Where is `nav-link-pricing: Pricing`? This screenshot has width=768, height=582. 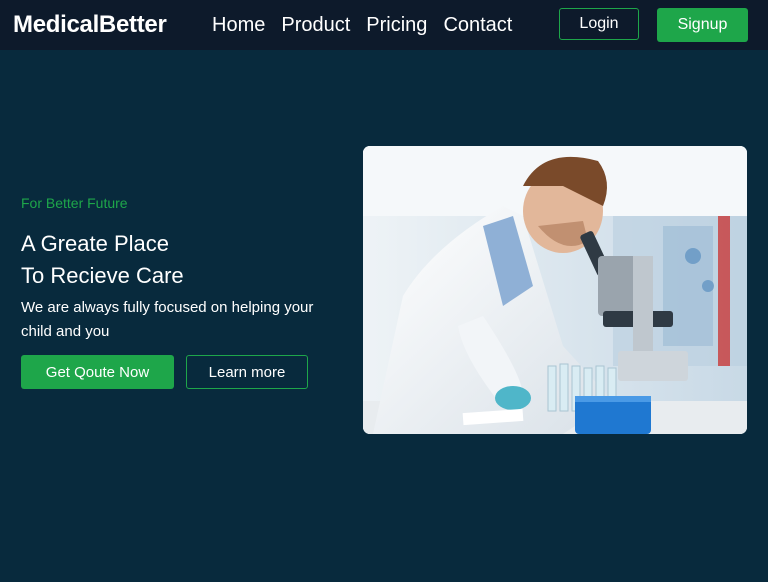
nav-link-pricing: Pricing is located at coordinates (396, 25).